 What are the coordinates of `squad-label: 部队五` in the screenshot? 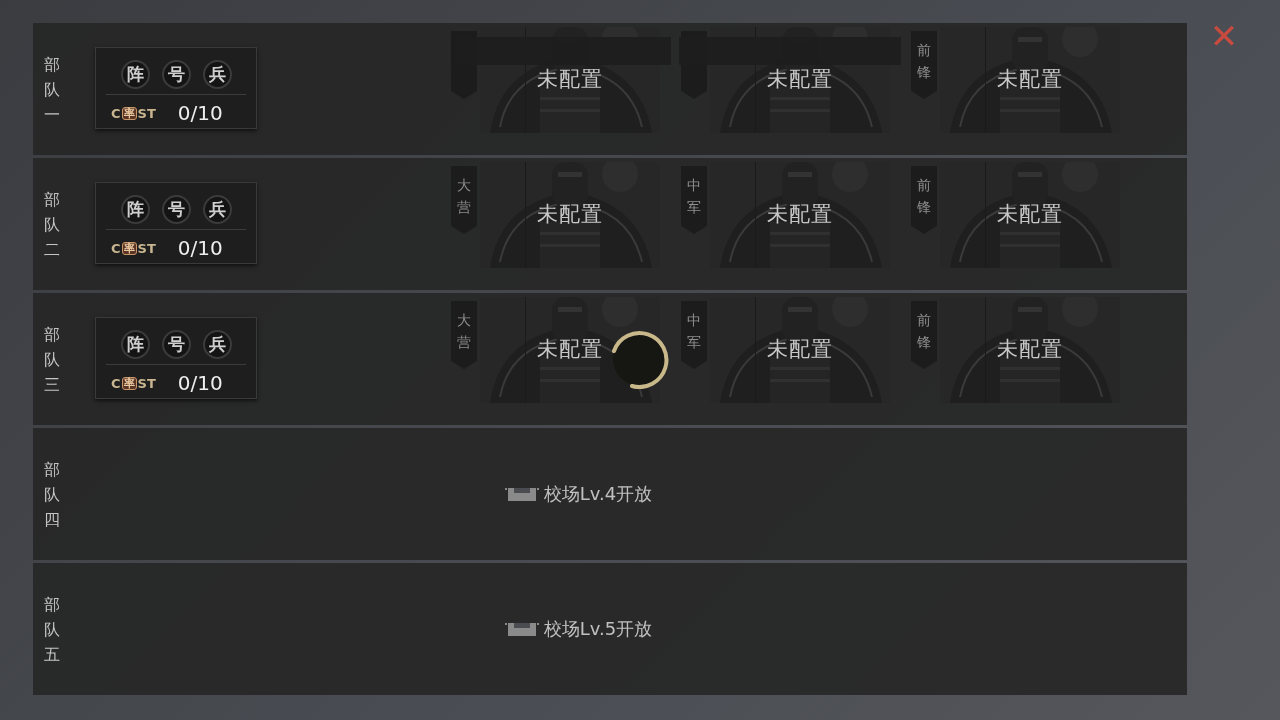 It's located at (52, 630).